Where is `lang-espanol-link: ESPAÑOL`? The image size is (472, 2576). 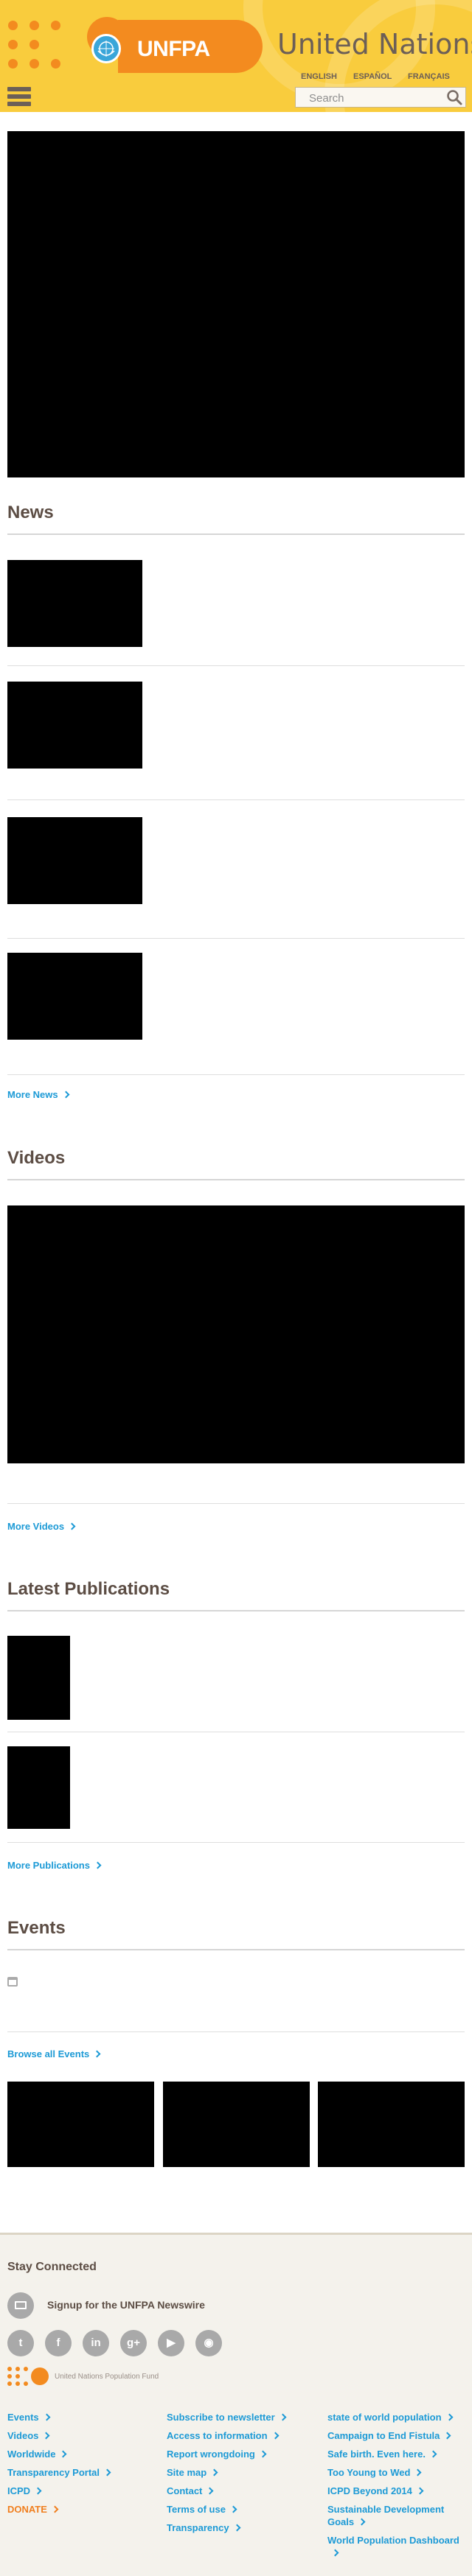 lang-espanol-link: ESPAÑOL is located at coordinates (372, 76).